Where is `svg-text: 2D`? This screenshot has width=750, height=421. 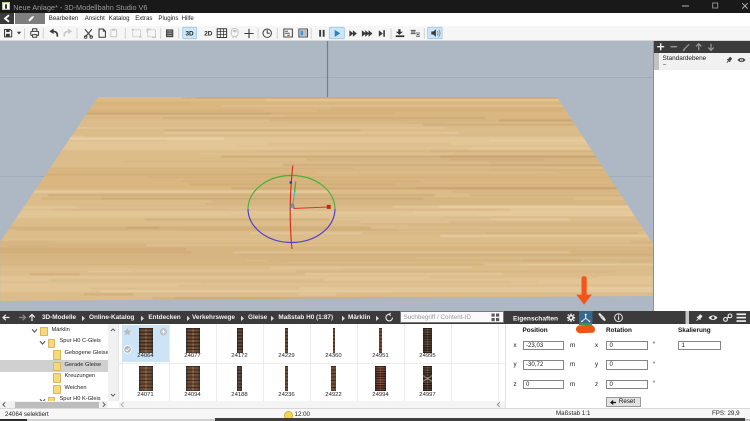
svg-text: 2D is located at coordinates (208, 34).